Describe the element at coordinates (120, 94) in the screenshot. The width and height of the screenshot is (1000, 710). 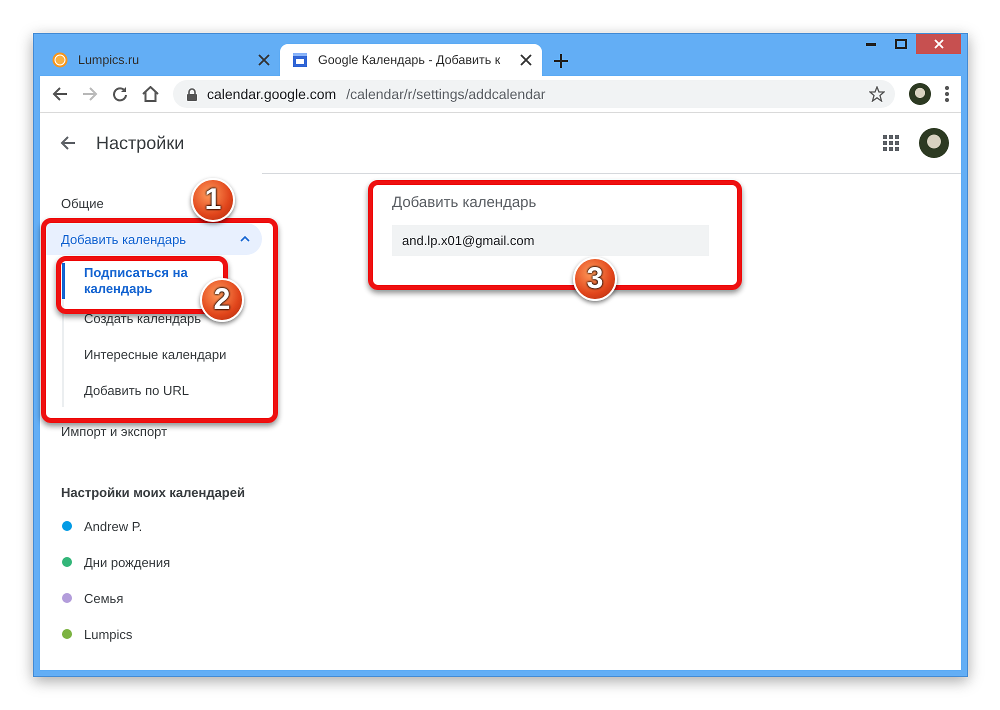
I see `reload-icon` at that location.